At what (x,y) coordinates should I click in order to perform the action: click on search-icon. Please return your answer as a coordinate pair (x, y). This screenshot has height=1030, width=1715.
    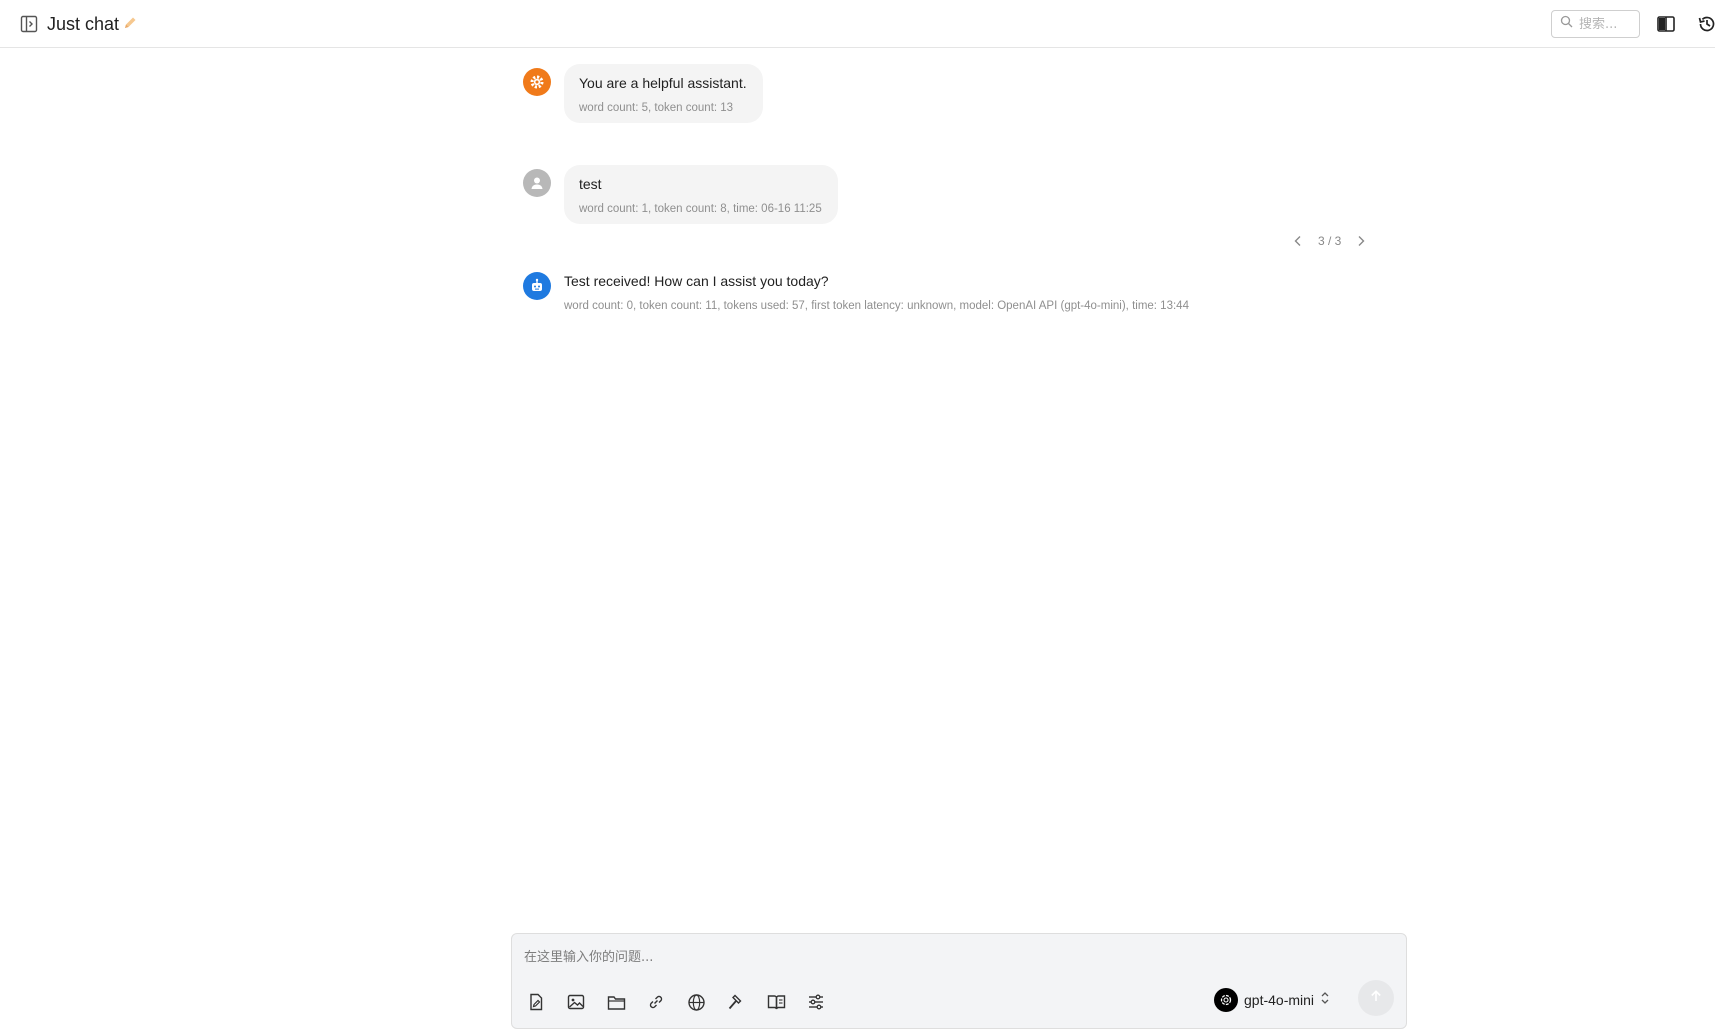
    Looking at the image, I should click on (1566, 24).